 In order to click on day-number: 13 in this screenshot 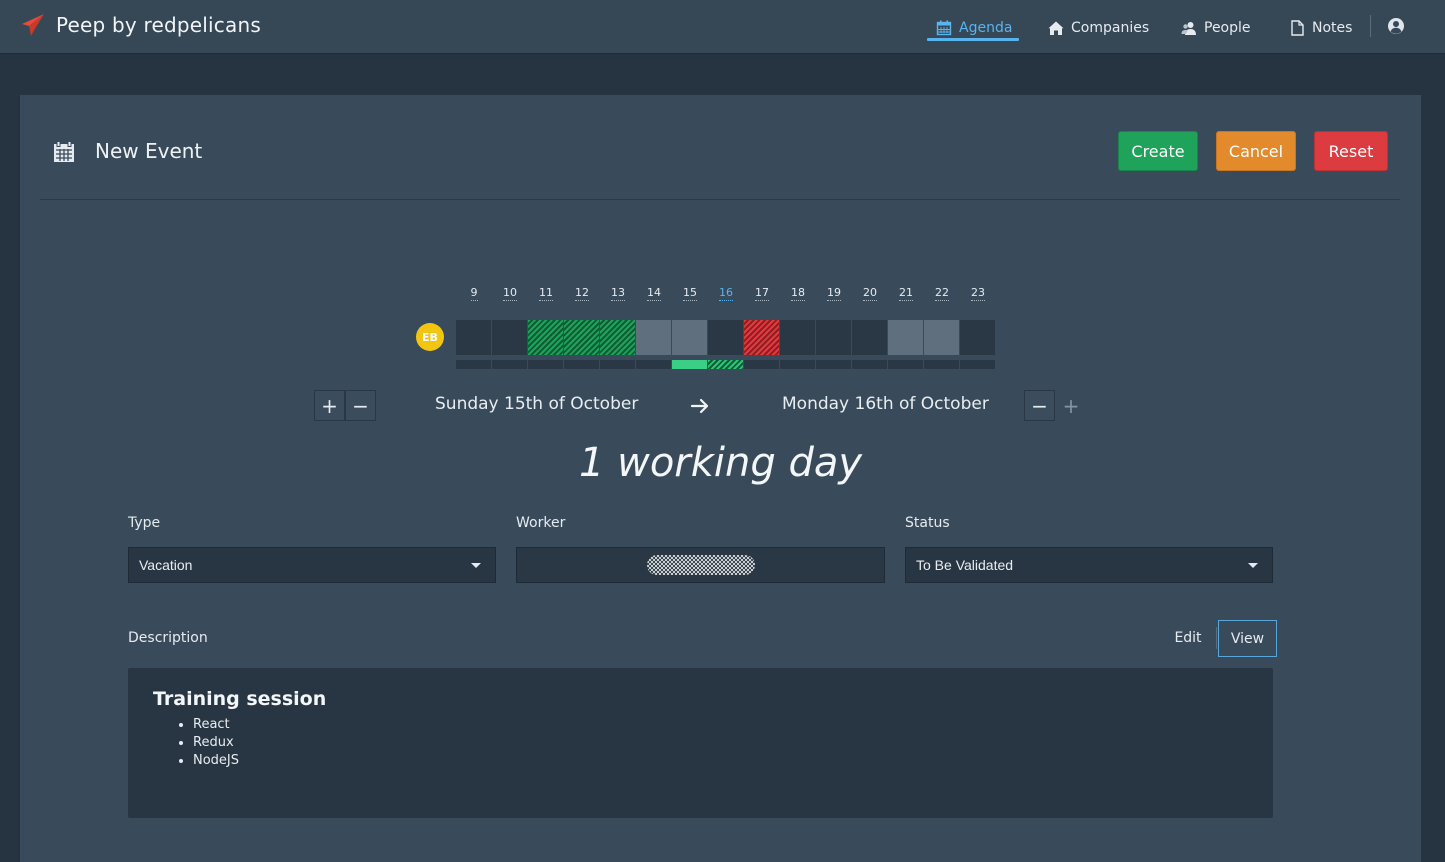, I will do `click(618, 293)`.